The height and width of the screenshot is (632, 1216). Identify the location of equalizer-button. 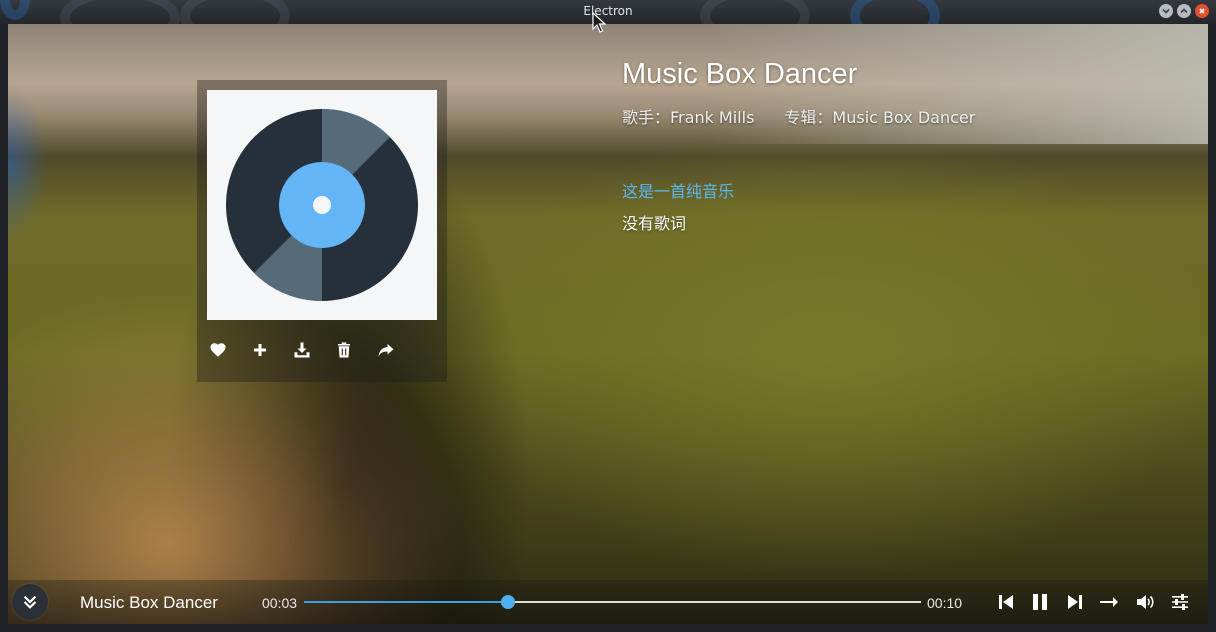
(1180, 602).